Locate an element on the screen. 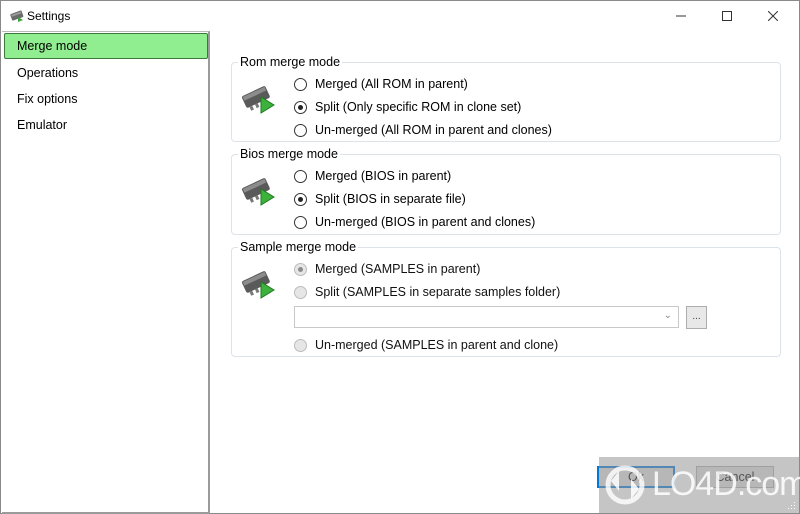  group-title: Bios merge mode is located at coordinates (289, 154).